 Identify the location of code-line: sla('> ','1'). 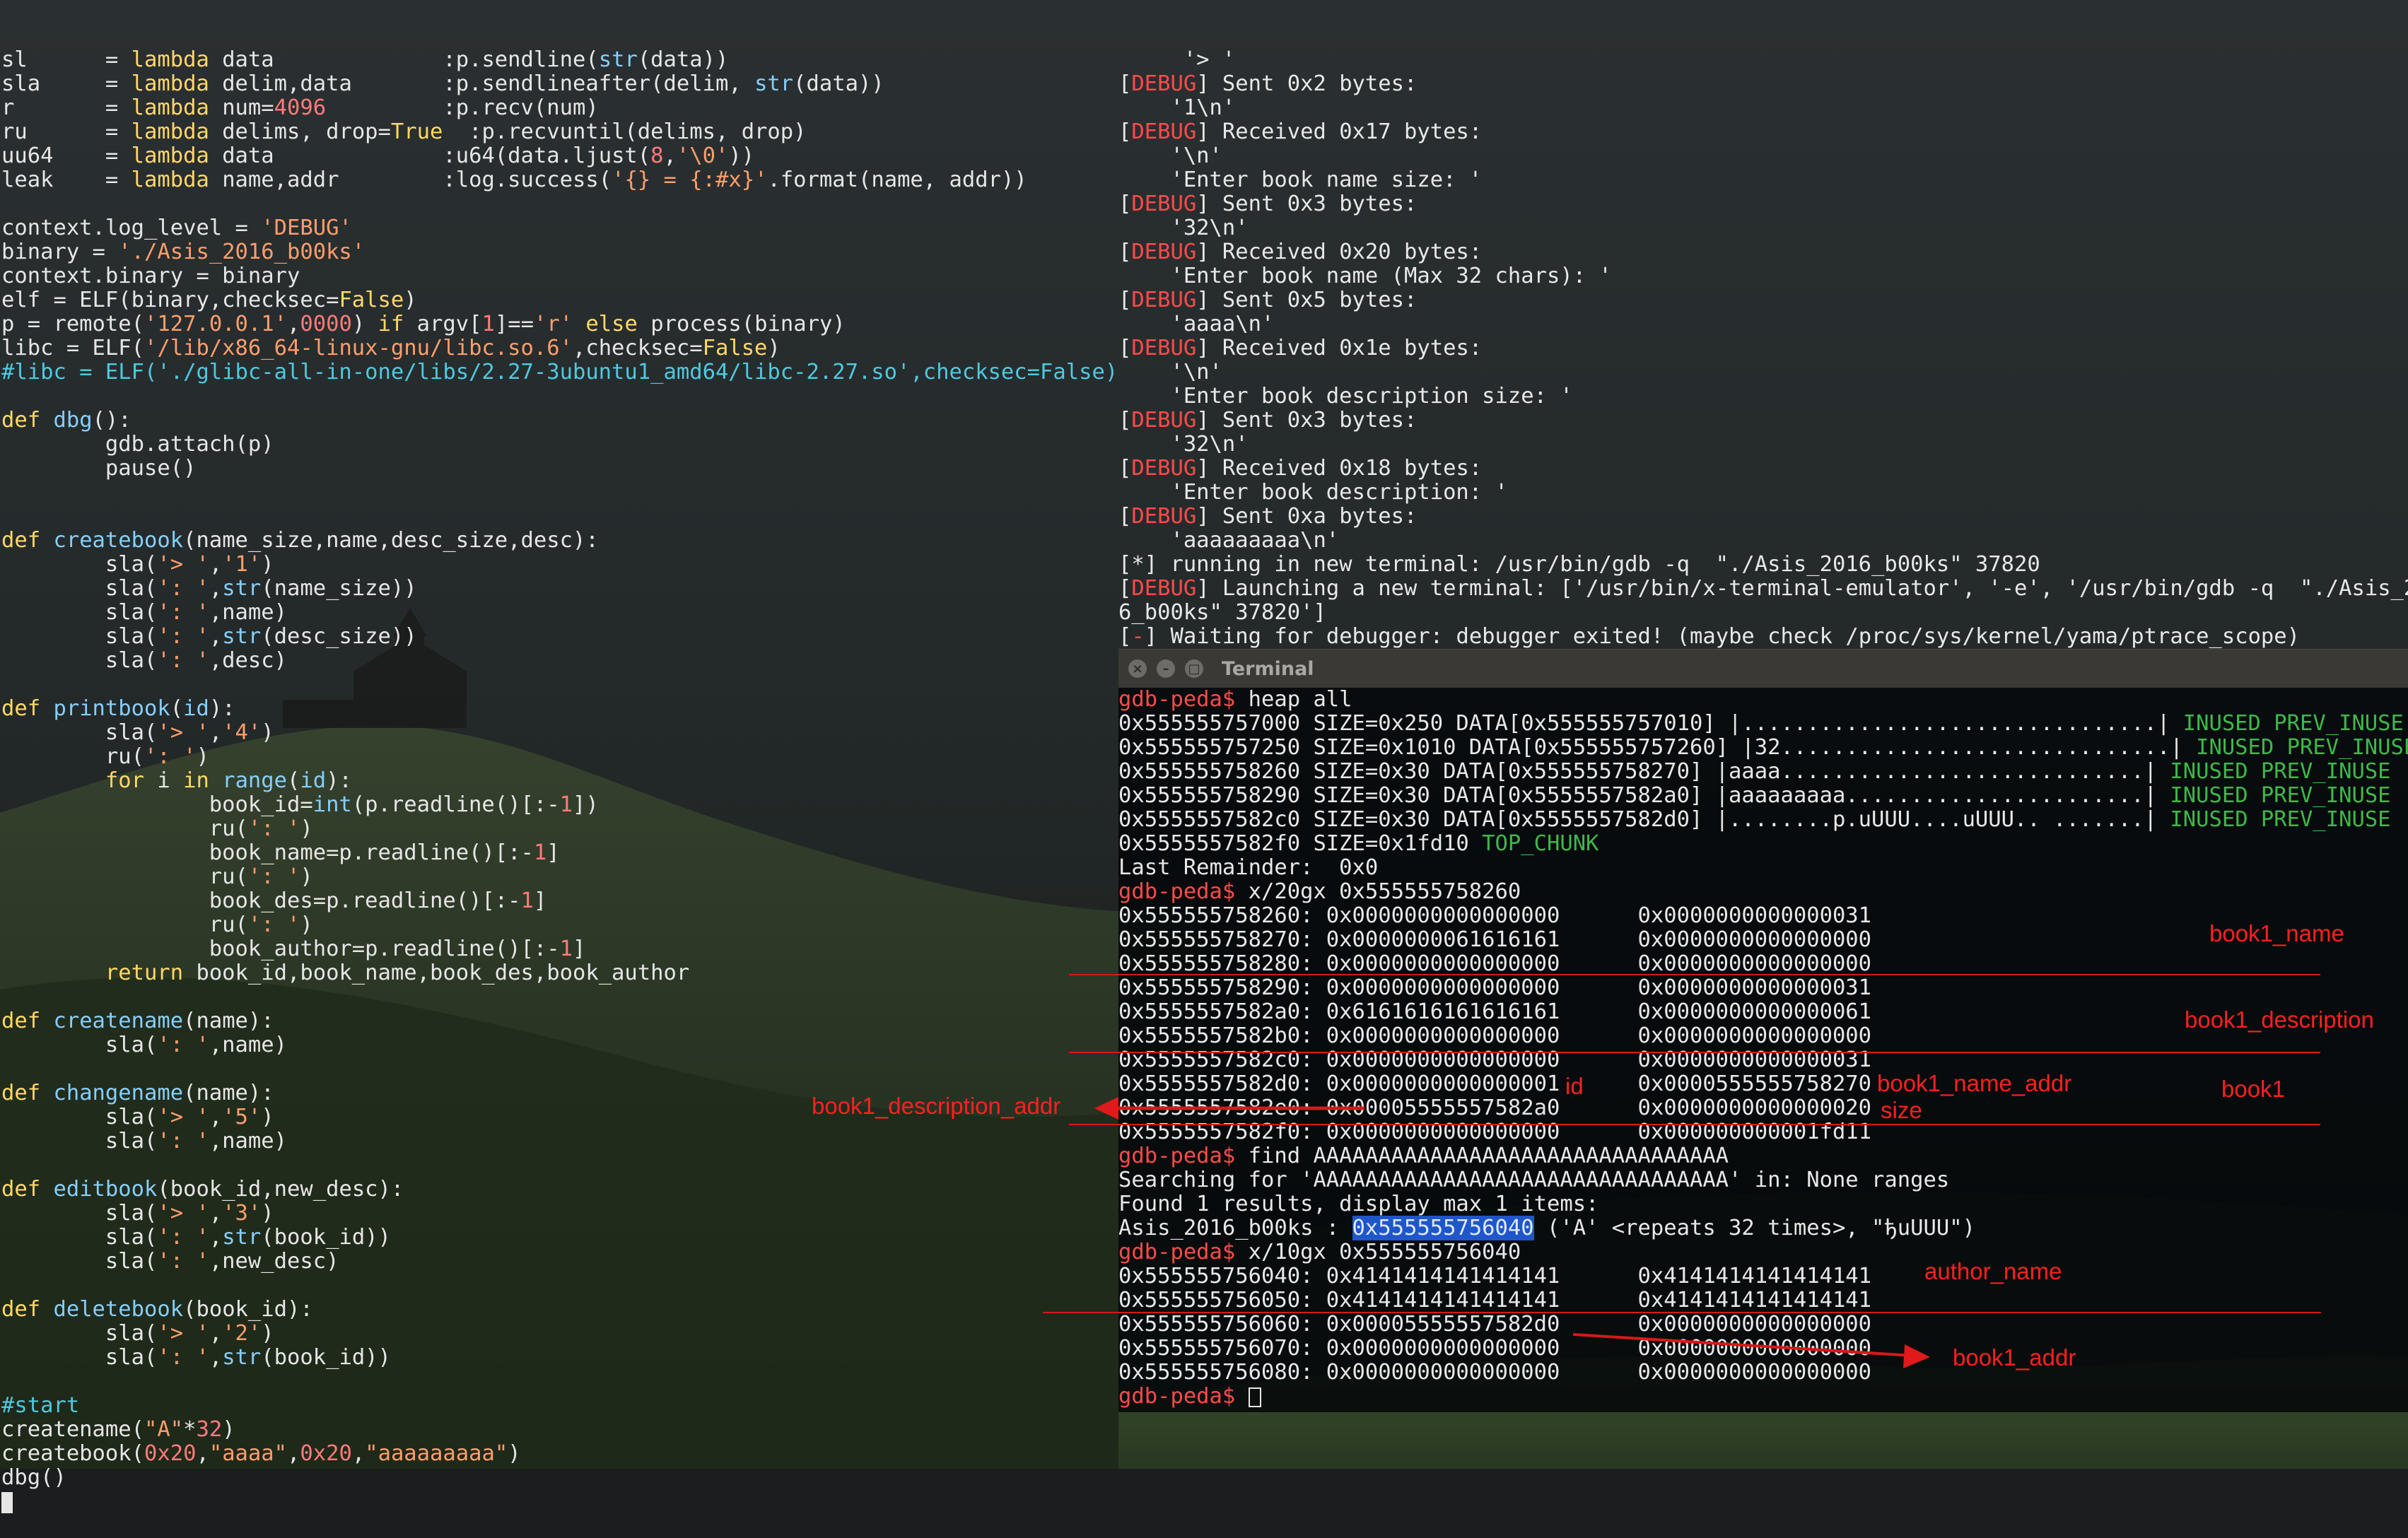
(558, 565).